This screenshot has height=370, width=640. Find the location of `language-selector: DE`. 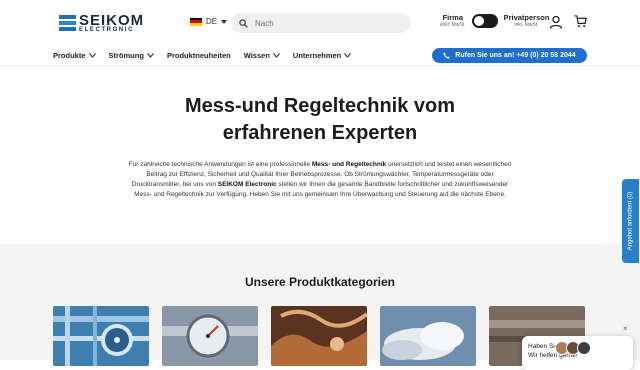

language-selector: DE is located at coordinates (209, 21).